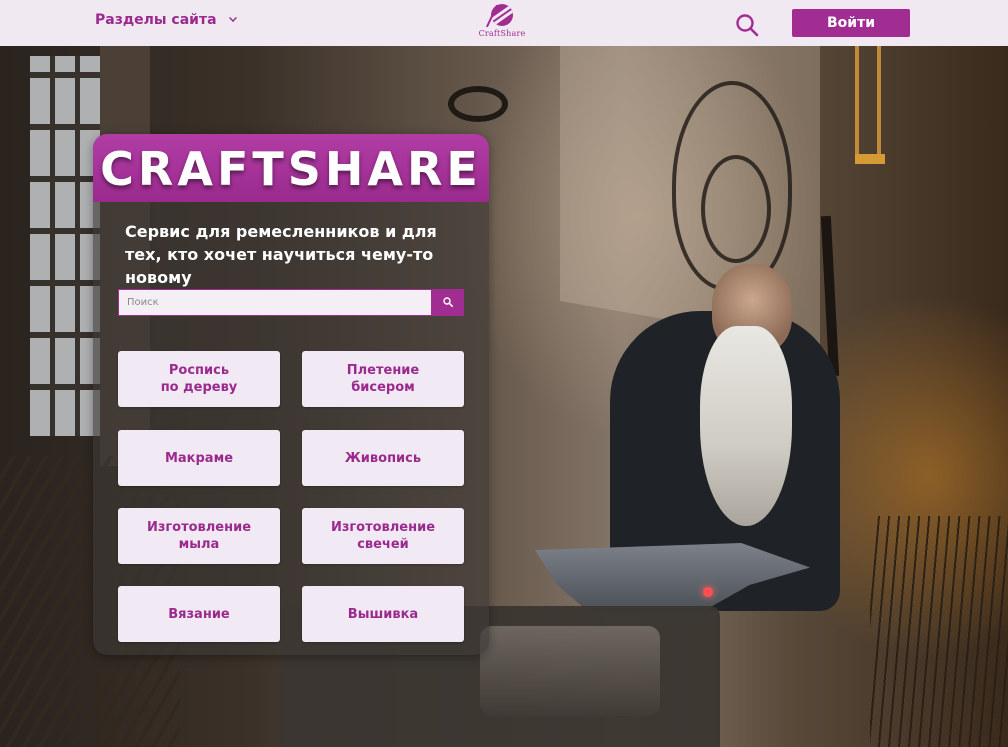 The image size is (1008, 747). I want to click on blacksmith-beard, so click(746, 426).